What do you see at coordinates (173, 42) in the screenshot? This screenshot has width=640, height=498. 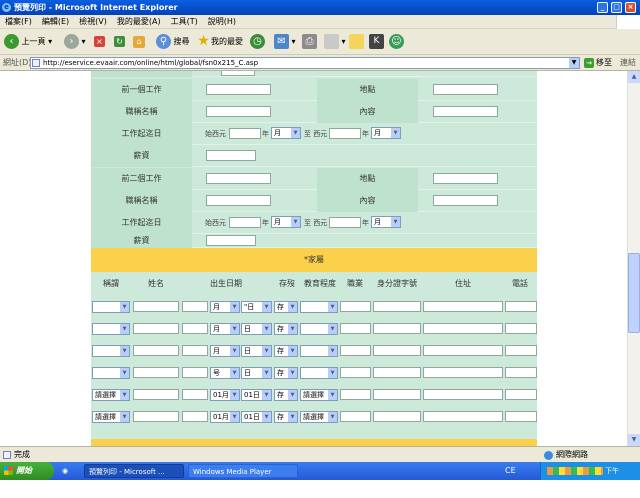 I see `search-button: ⚲ 搜尋` at bounding box center [173, 42].